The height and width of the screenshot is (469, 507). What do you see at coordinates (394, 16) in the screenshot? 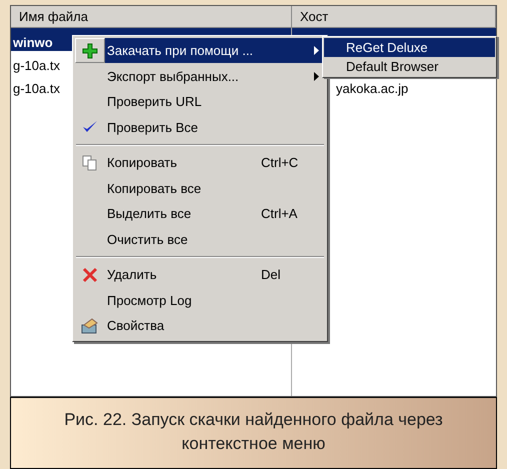
I see `column-header: Хост` at bounding box center [394, 16].